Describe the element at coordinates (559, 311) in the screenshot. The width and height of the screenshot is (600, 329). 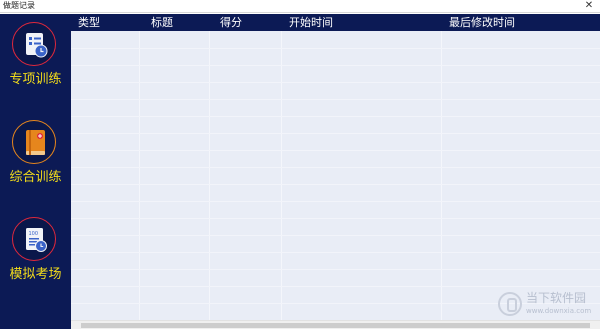
I see `watermark-url: www.downxia.com` at that location.